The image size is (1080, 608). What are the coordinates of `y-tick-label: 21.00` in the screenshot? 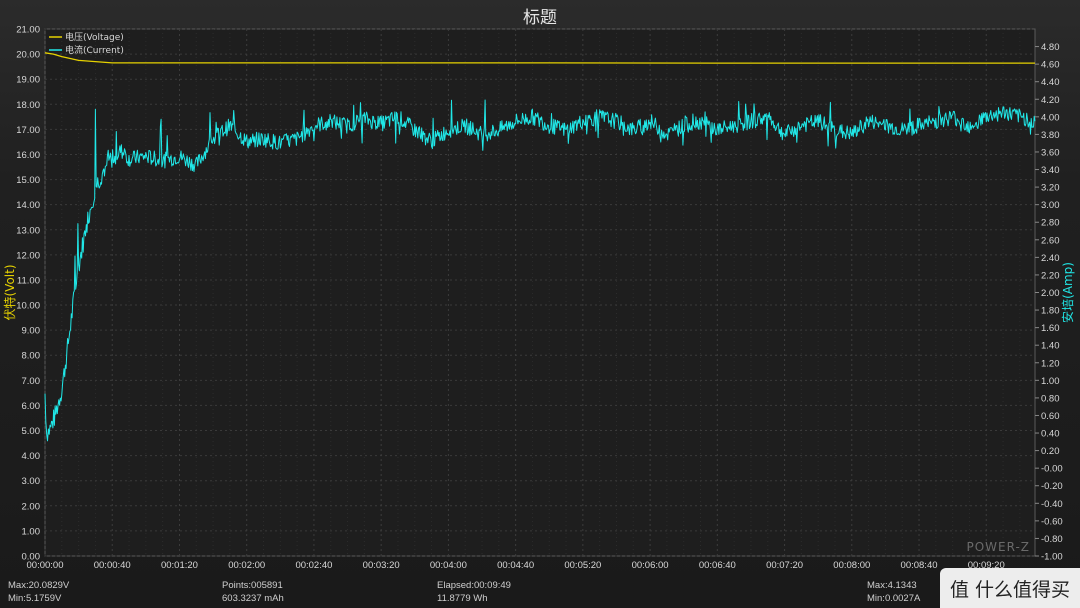 It's located at (28, 30).